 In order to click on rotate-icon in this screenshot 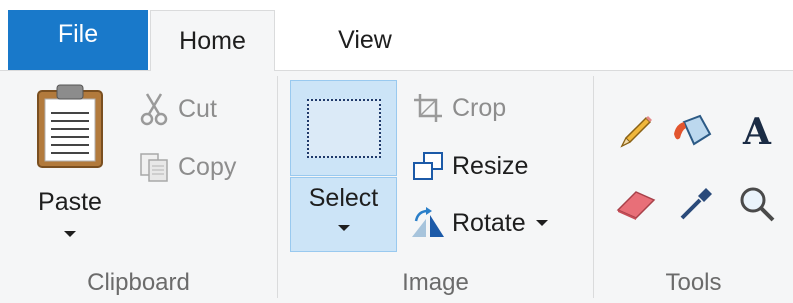, I will do `click(428, 223)`.